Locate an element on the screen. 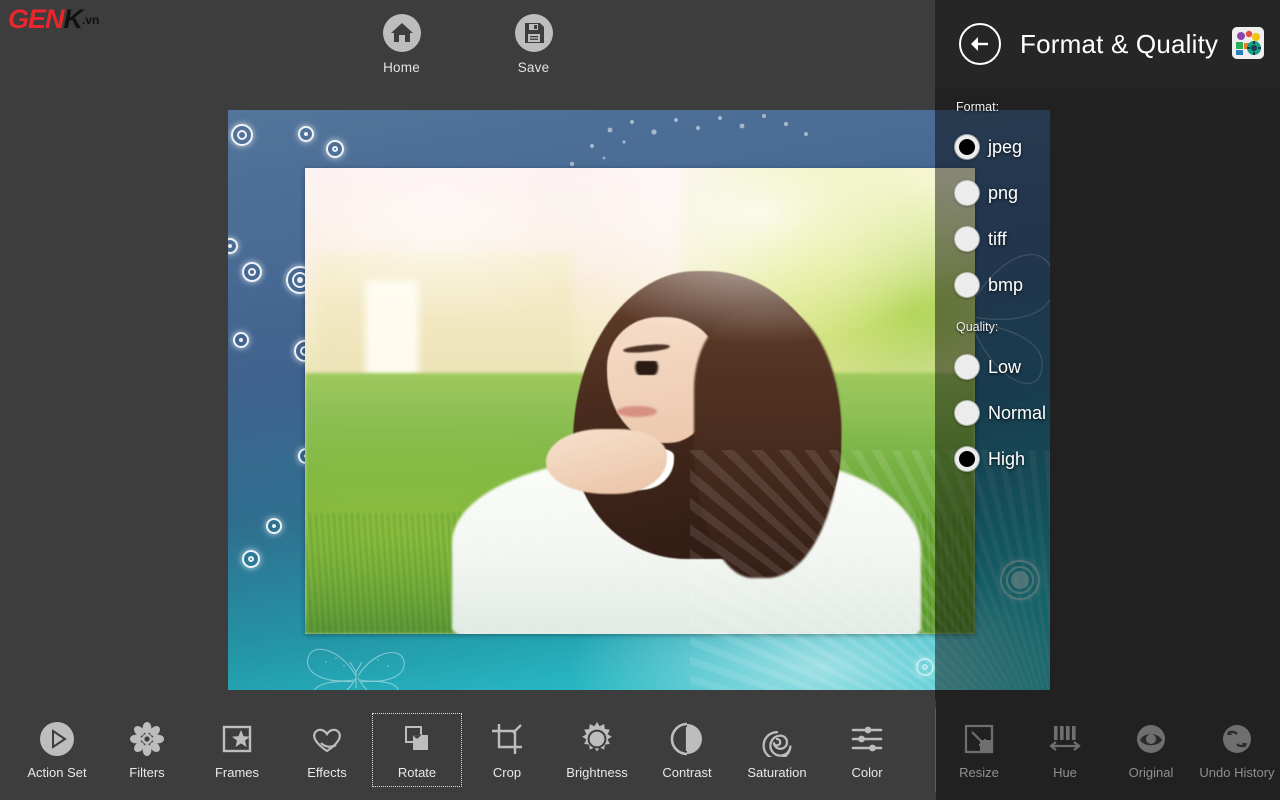  tool-rotate: Rotate is located at coordinates (417, 750).